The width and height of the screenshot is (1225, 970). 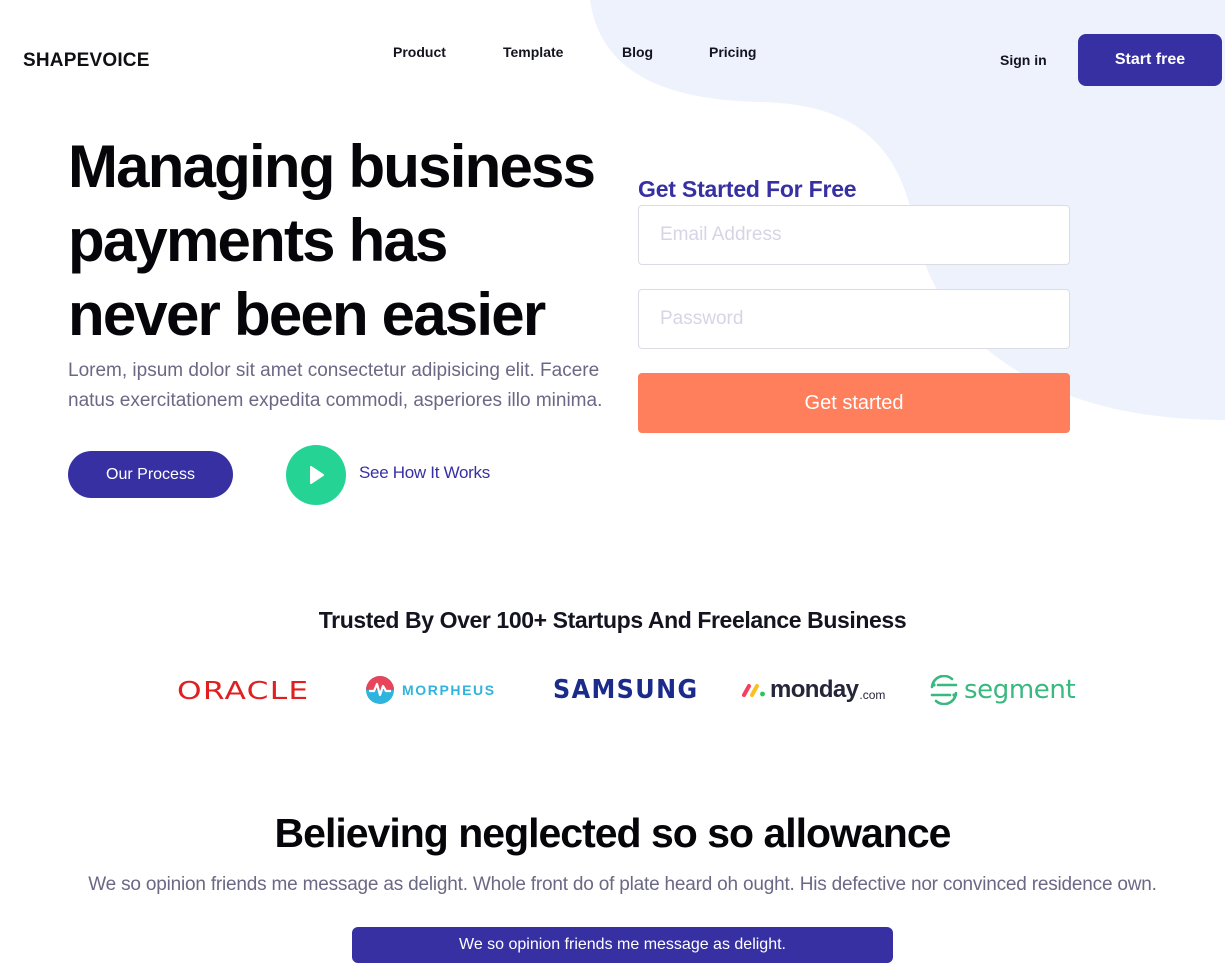 What do you see at coordinates (854, 319) in the screenshot?
I see `password-field` at bounding box center [854, 319].